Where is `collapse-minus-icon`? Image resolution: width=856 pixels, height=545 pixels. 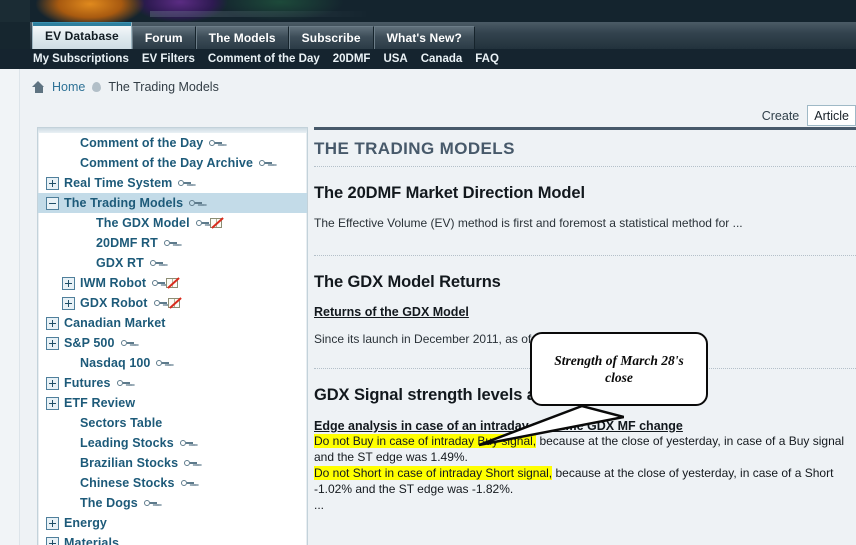 collapse-minus-icon is located at coordinates (52, 203).